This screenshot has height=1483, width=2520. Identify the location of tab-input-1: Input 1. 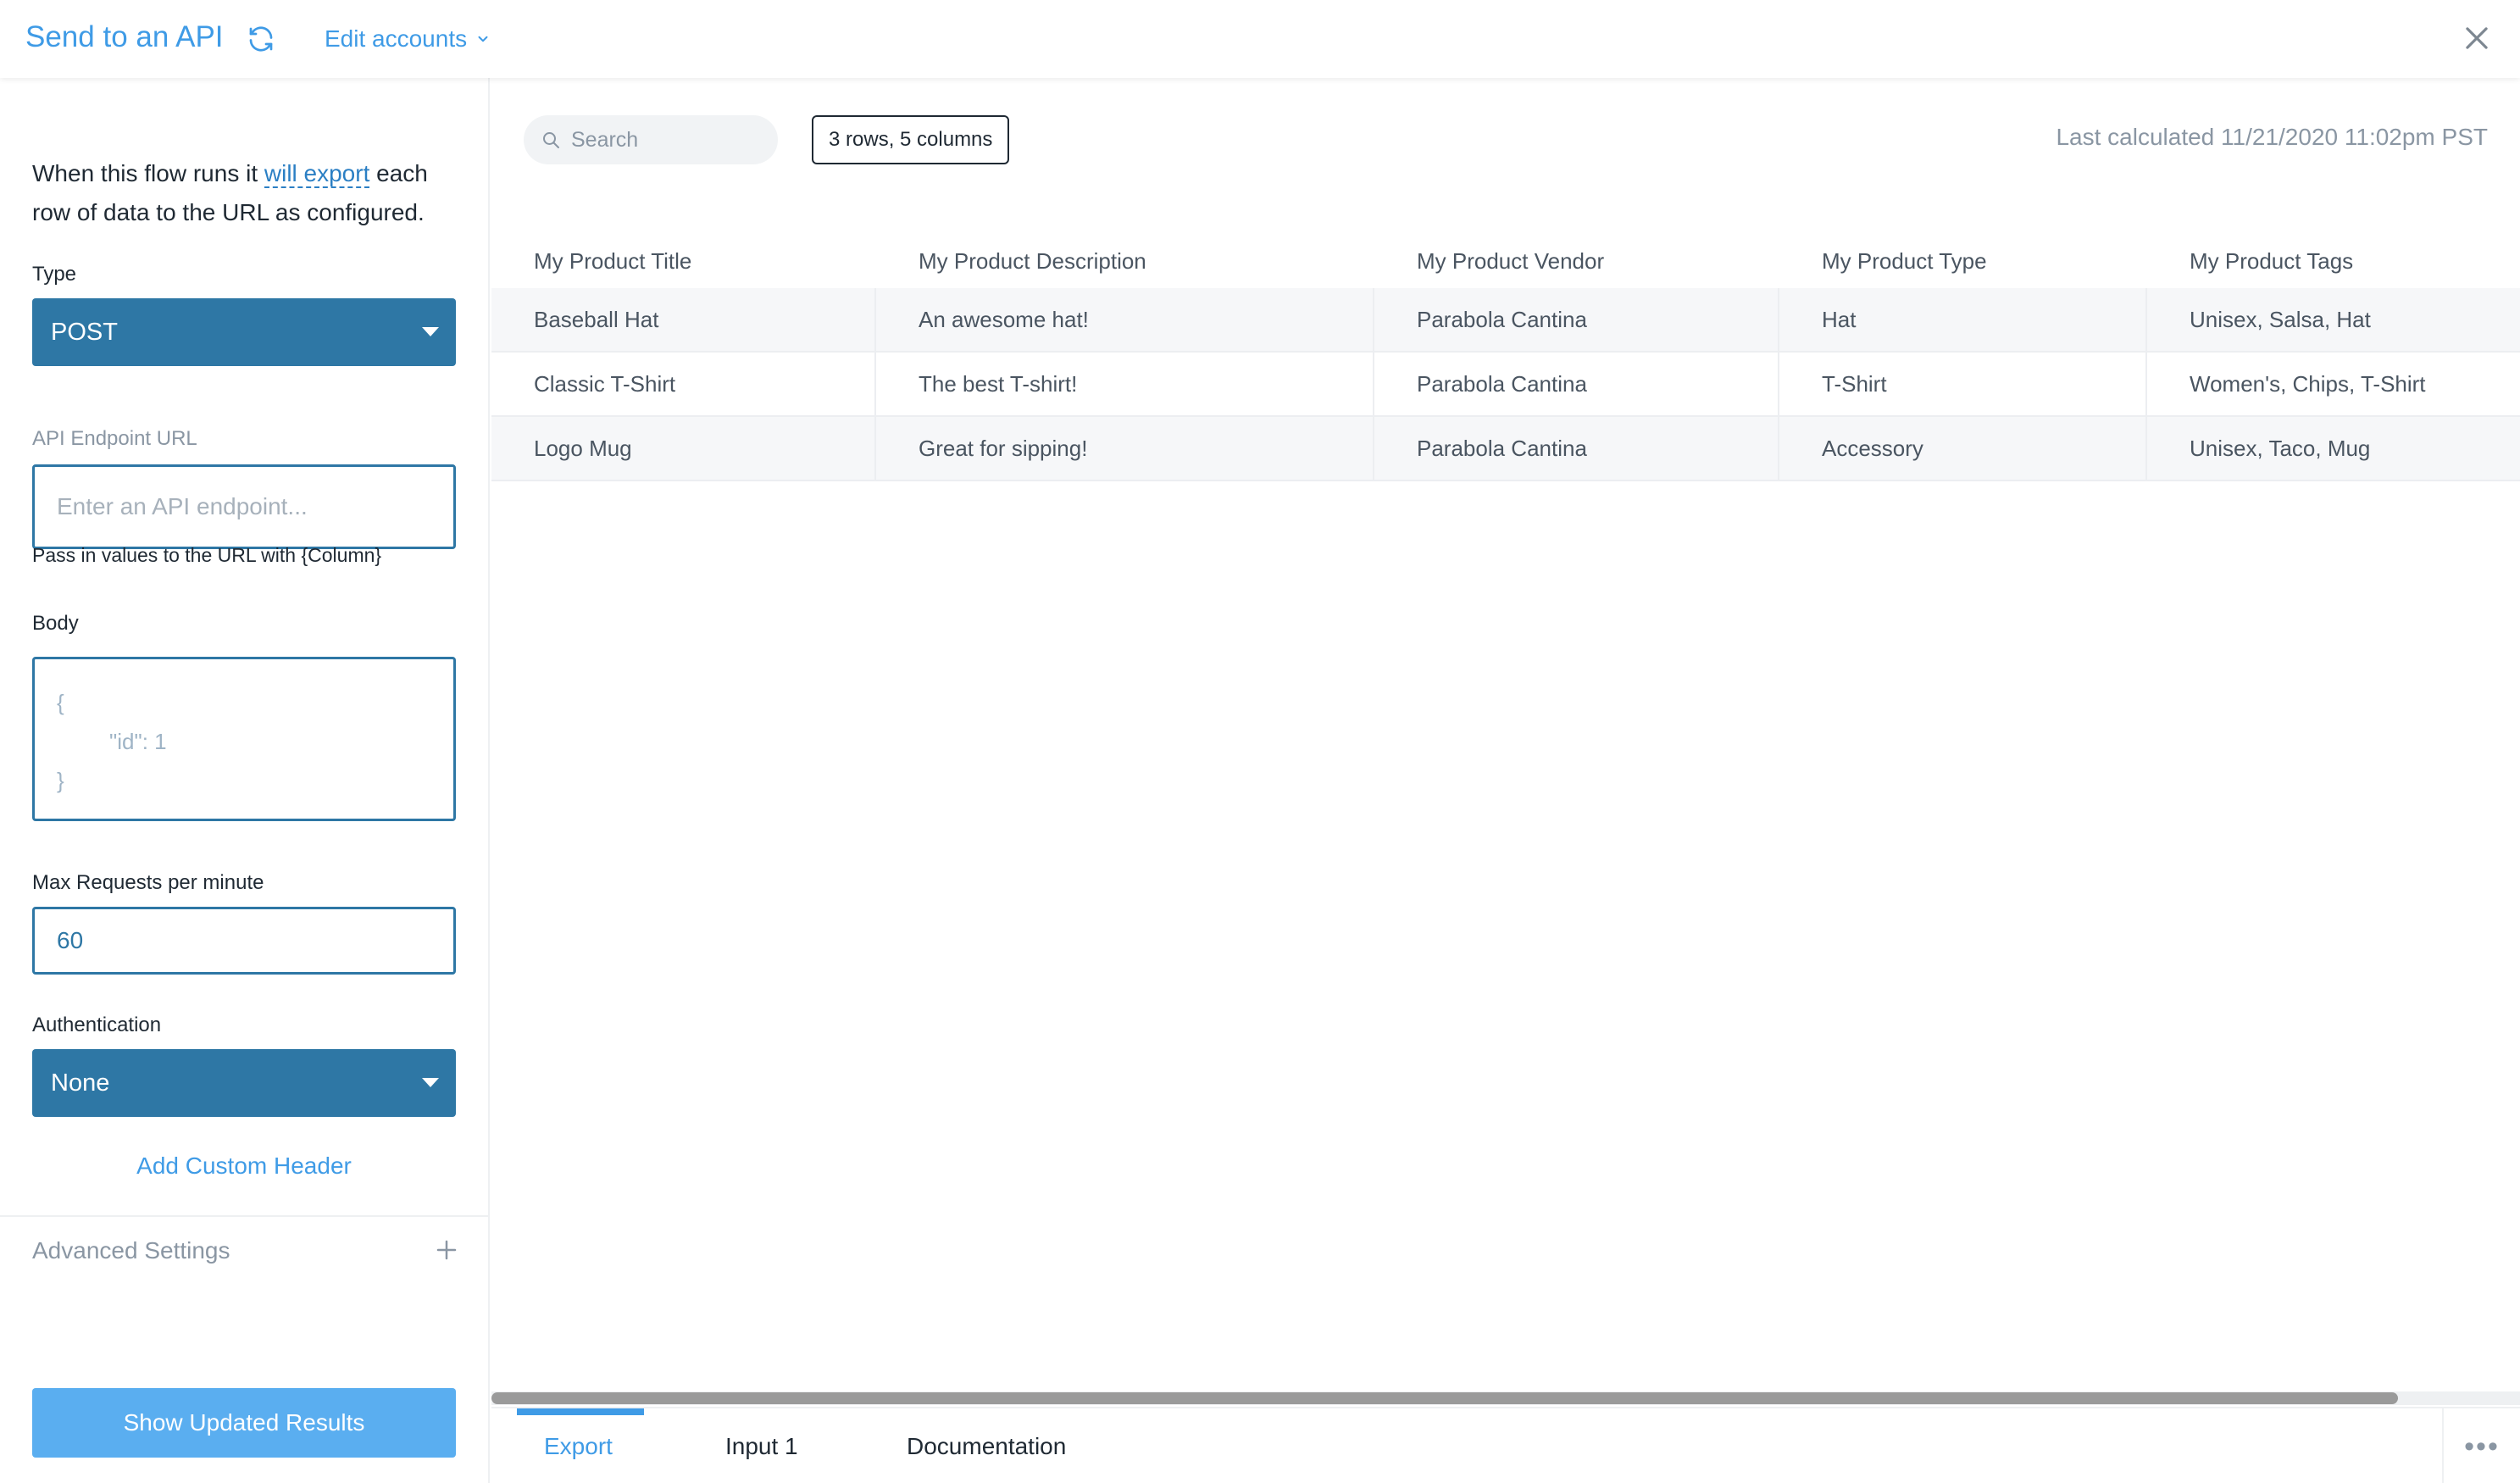
(762, 1446).